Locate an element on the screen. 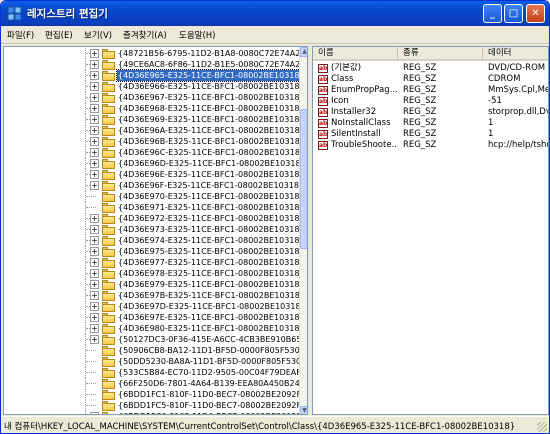  tree-item: + {4D36E96A-E325-11CE-BFC1-08002BE10318} is located at coordinates (154, 130).